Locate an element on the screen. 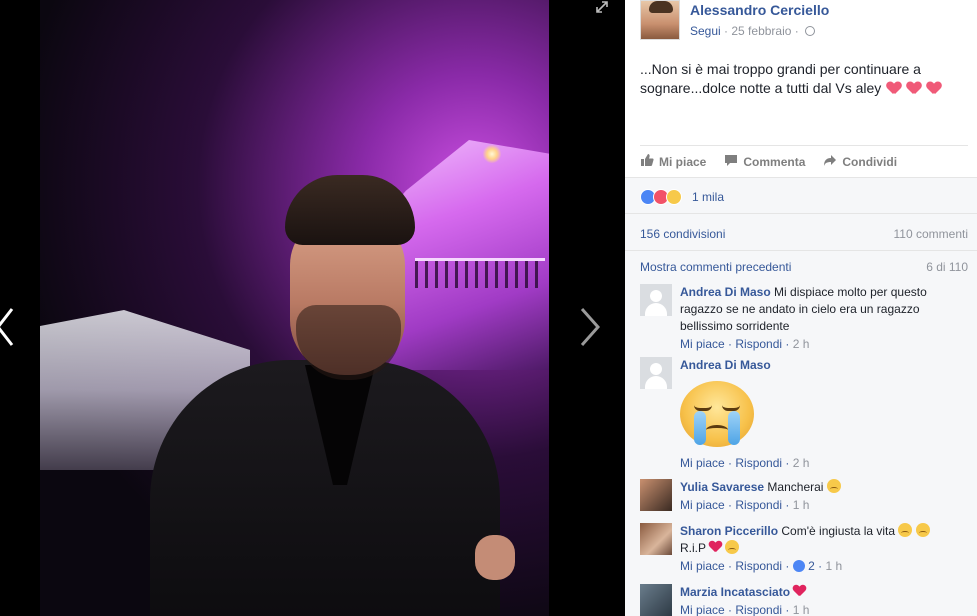 The width and height of the screenshot is (977, 616). comment-text-line2: R.i.P is located at coordinates (693, 548).